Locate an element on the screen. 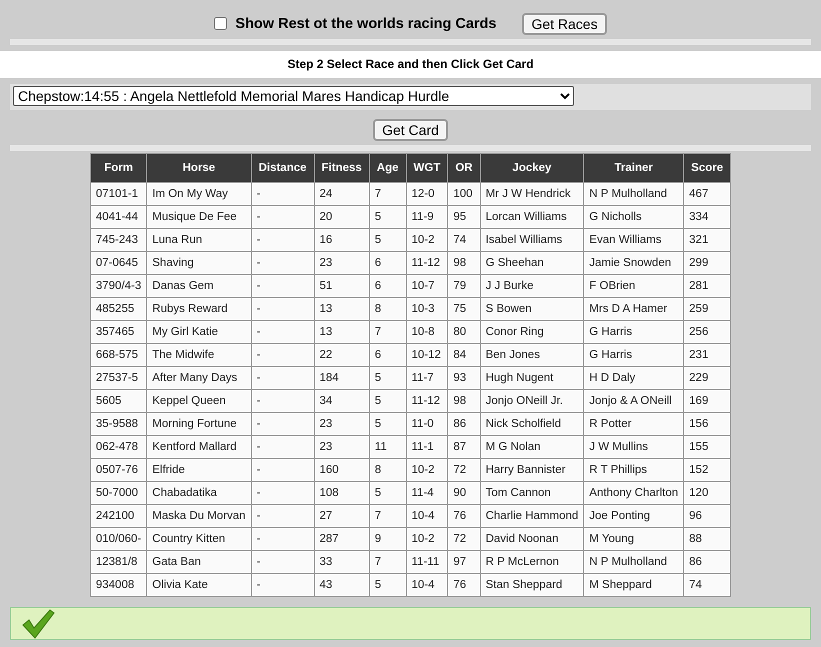  table-cell: 062-478 is located at coordinates (118, 447).